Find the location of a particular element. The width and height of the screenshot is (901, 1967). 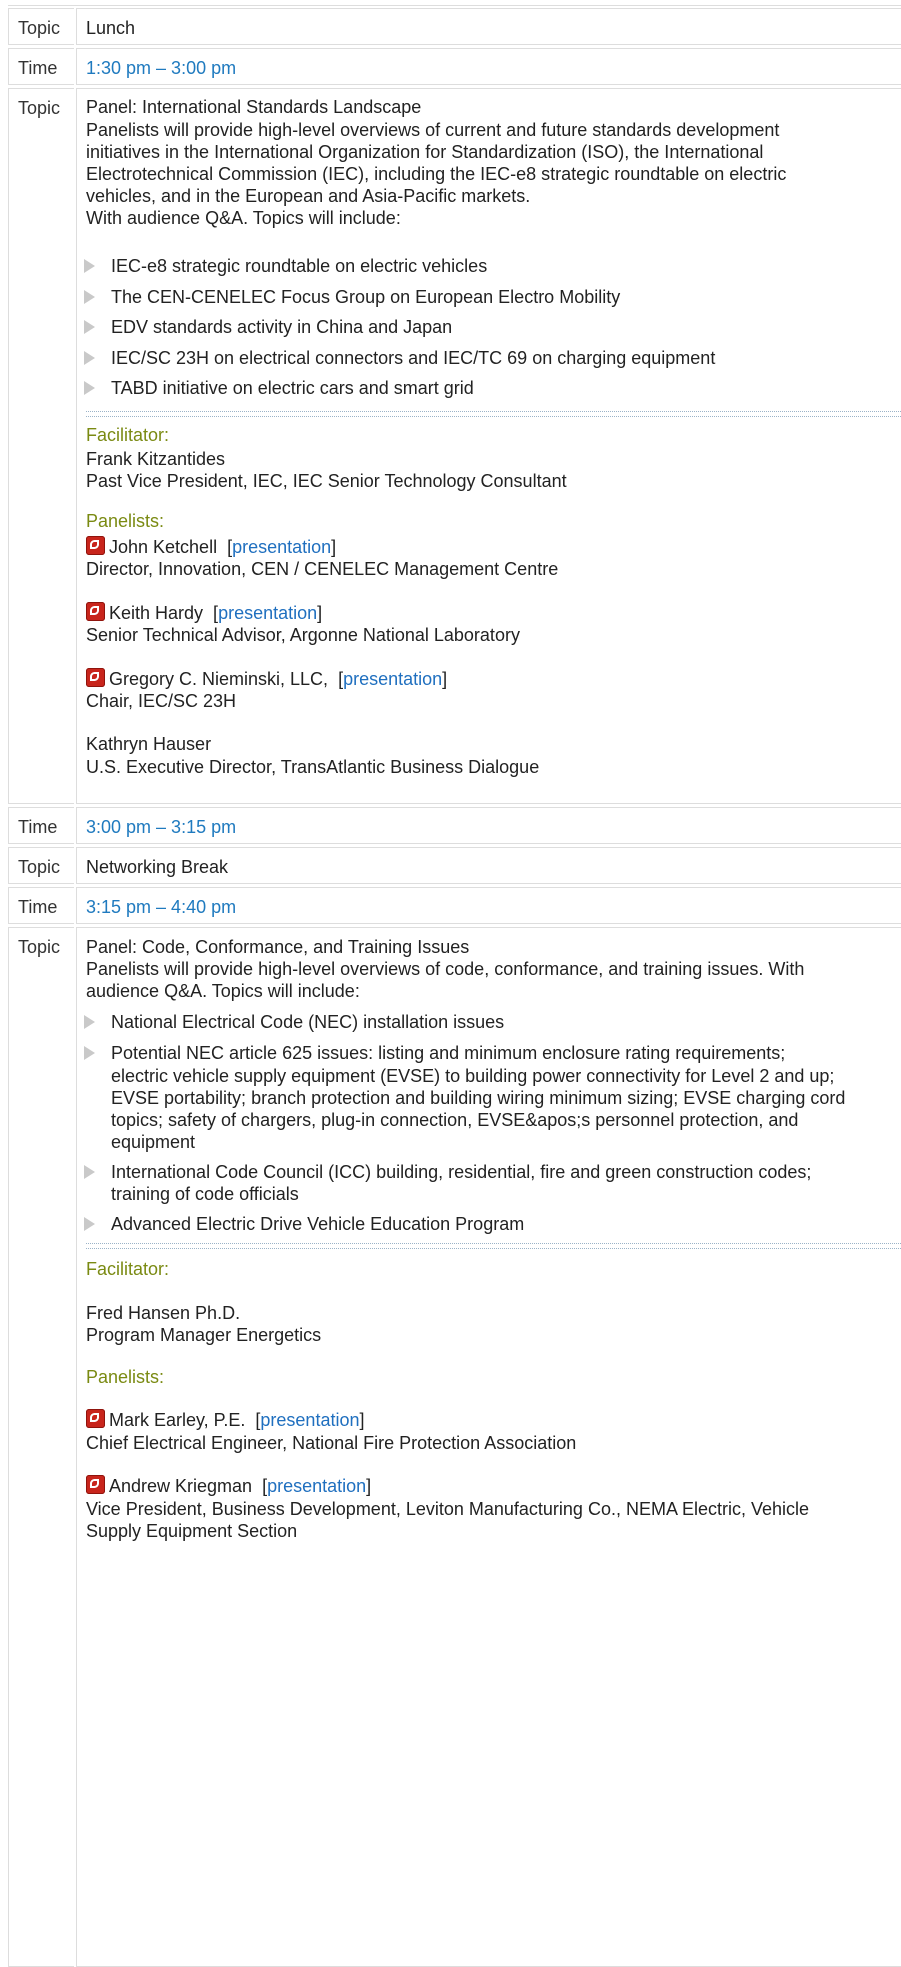

topic-list-item-line: training of code officials is located at coordinates (205, 1194).